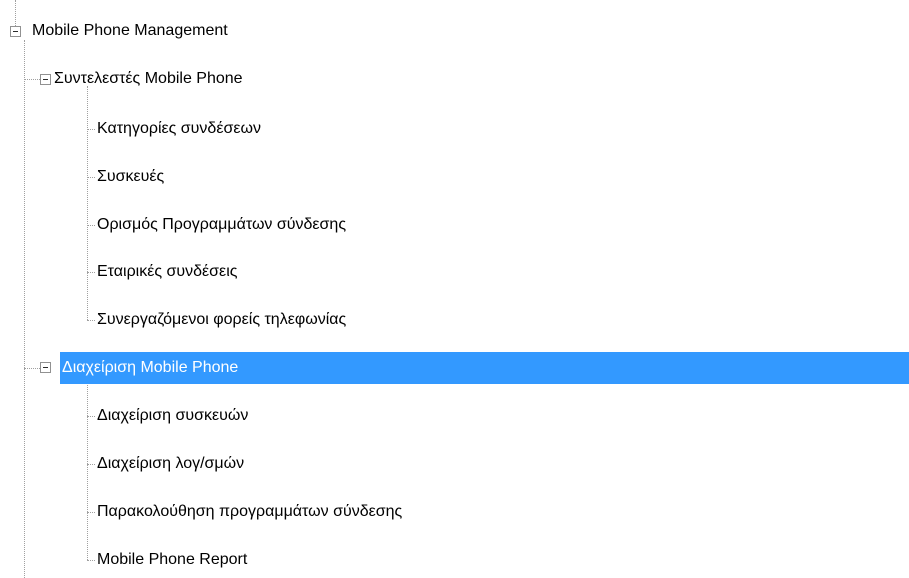 This screenshot has width=909, height=578. I want to click on tree-node-label: Mobile Phone Report, so click(172, 559).